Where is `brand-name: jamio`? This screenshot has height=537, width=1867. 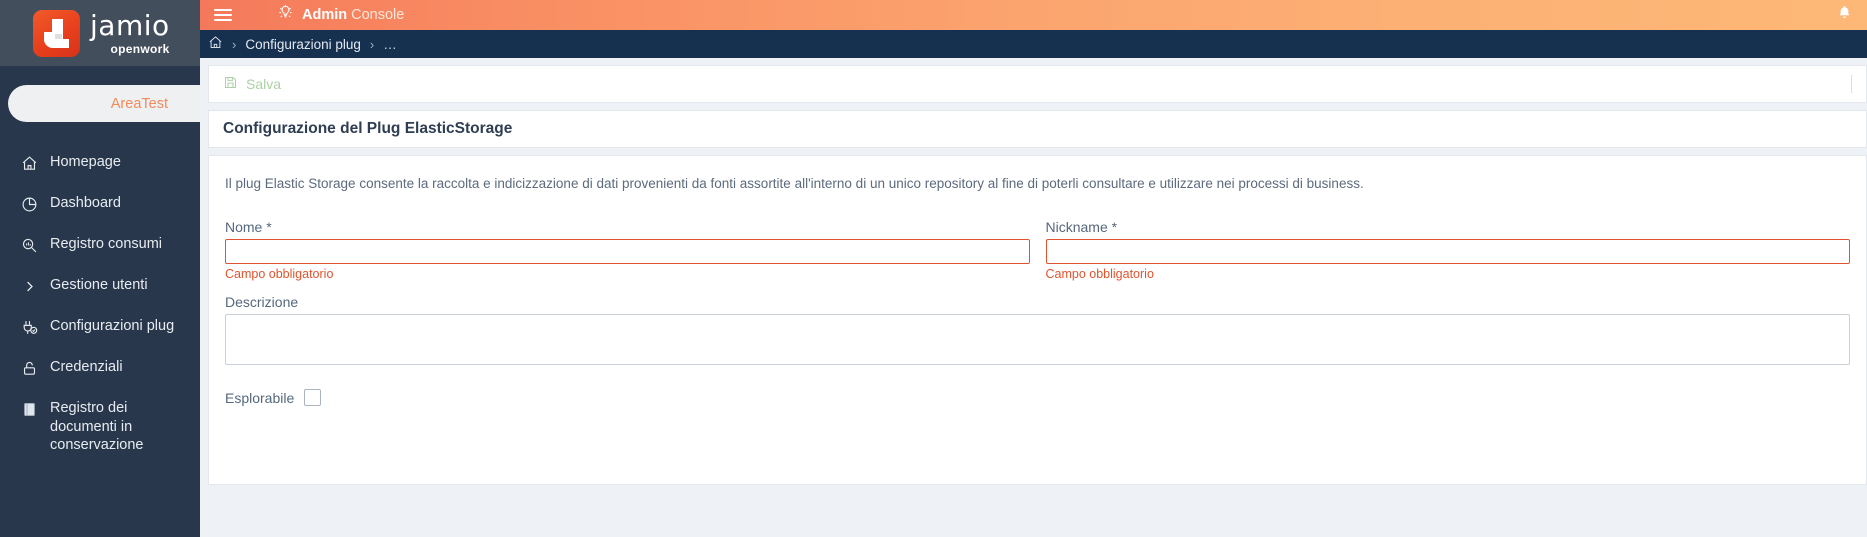
brand-name: jamio is located at coordinates (130, 25).